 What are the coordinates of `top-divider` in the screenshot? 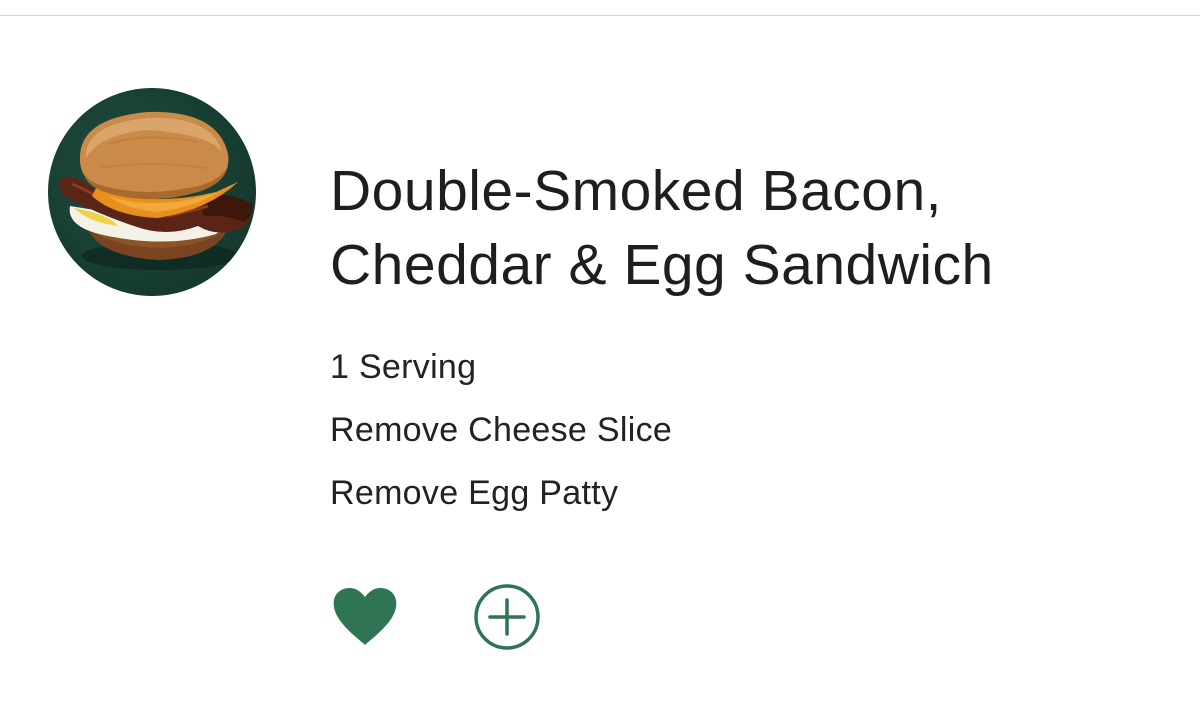 It's located at (600, 15).